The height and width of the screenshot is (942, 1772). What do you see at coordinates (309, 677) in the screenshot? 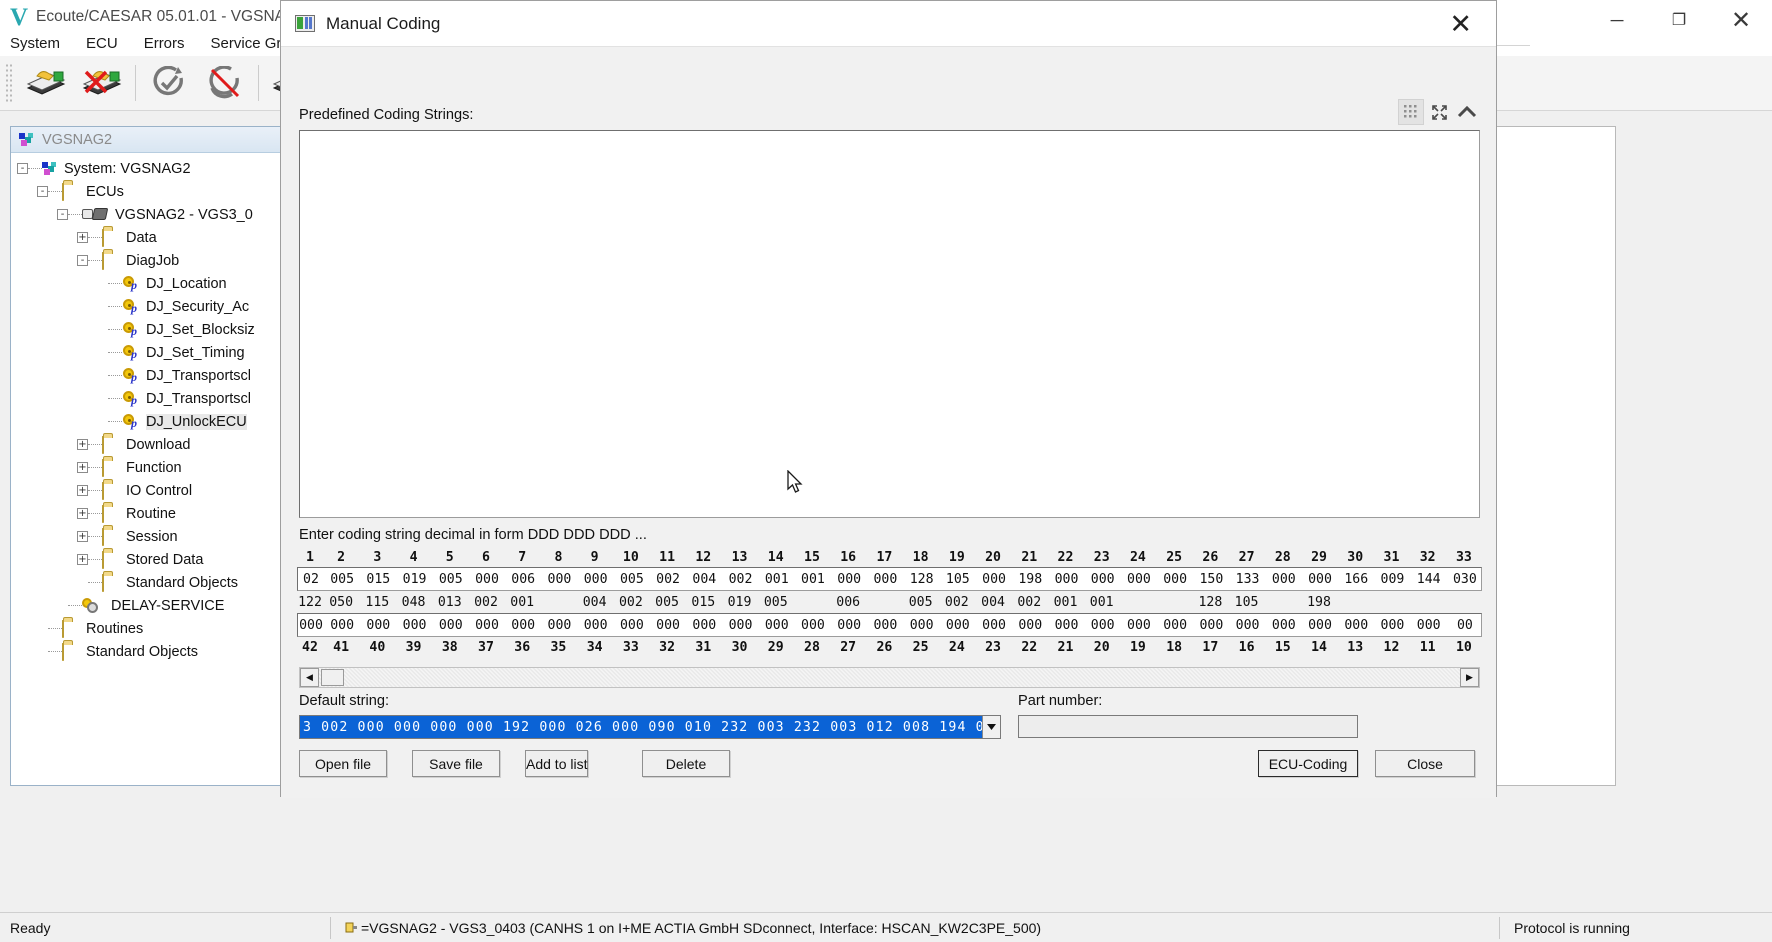
I see `scroll-left-arrow: ◀` at bounding box center [309, 677].